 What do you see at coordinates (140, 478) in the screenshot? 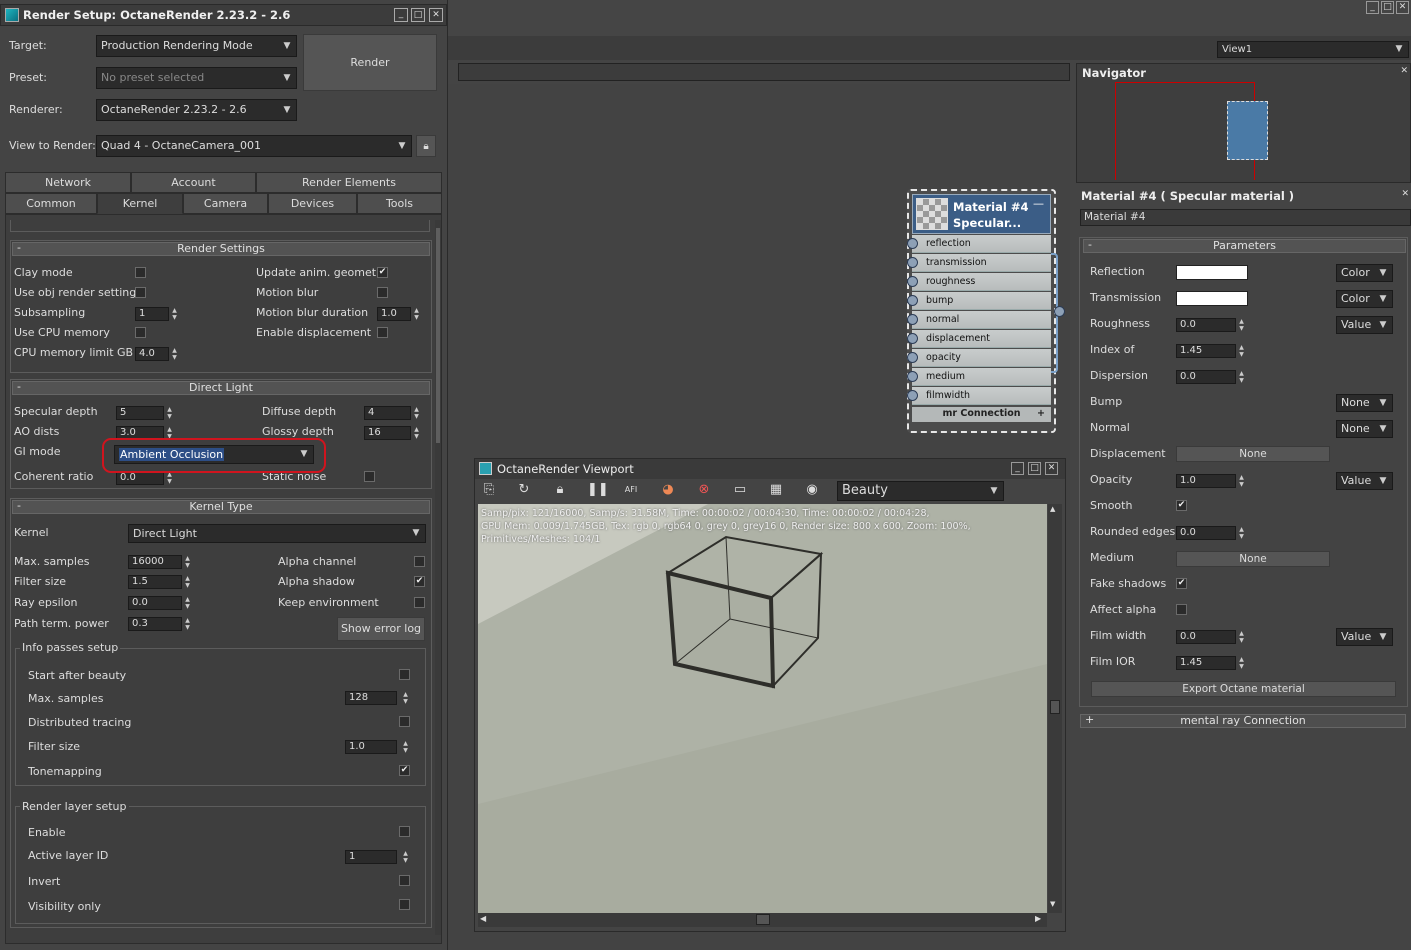
I see `coherent-ratio-input: 0.0` at bounding box center [140, 478].